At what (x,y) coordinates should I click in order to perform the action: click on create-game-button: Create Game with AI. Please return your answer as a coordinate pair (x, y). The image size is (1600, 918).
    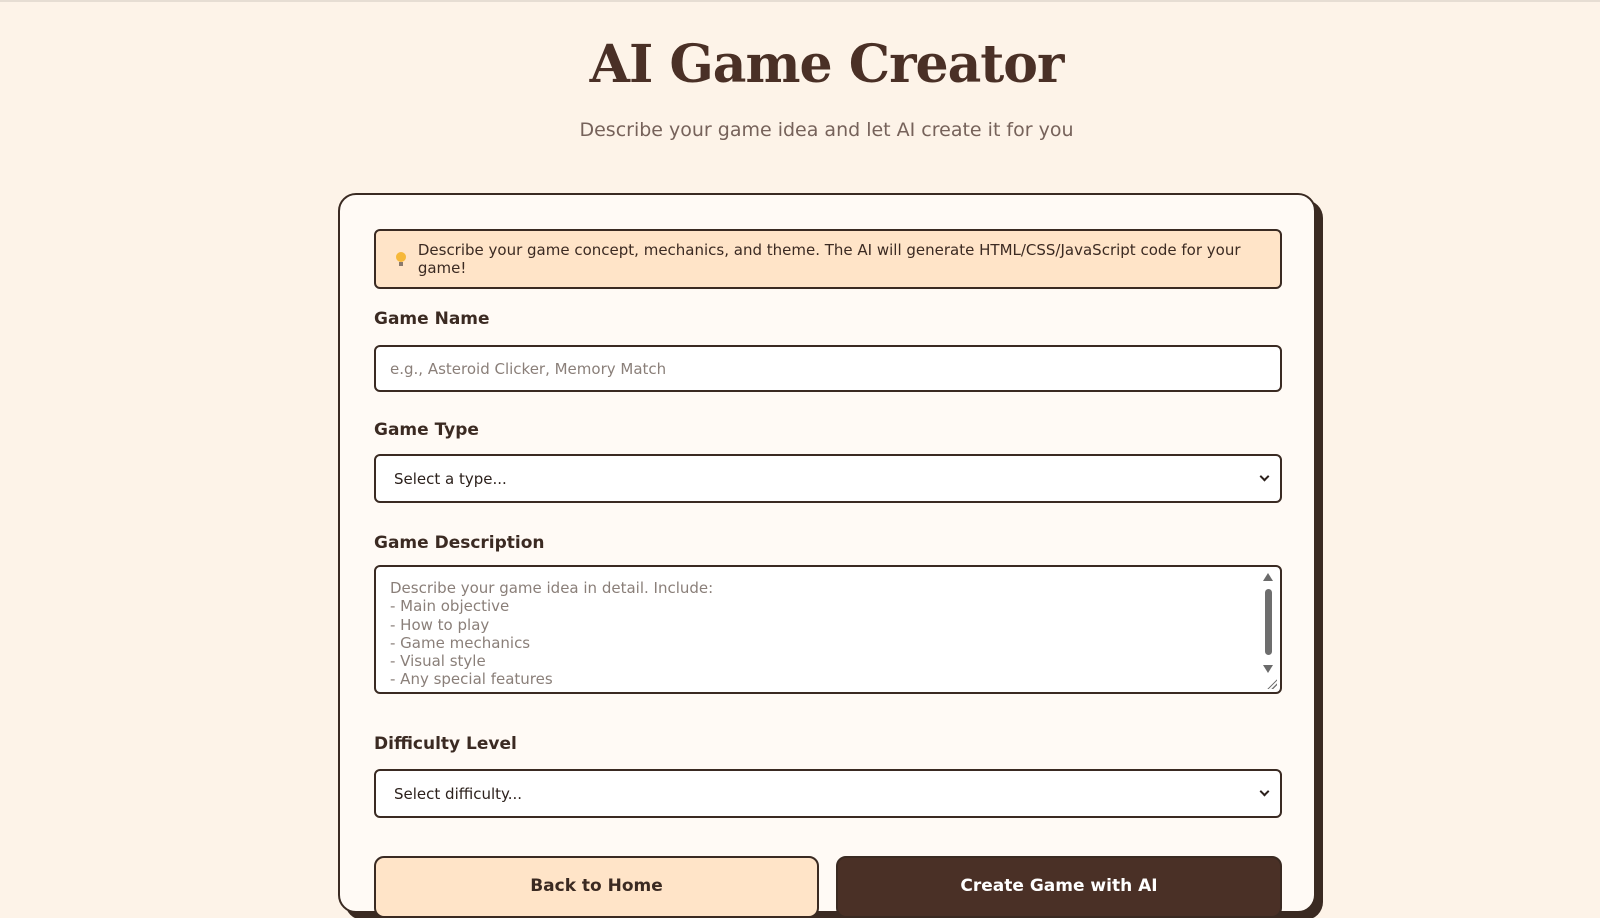
    Looking at the image, I should click on (1059, 887).